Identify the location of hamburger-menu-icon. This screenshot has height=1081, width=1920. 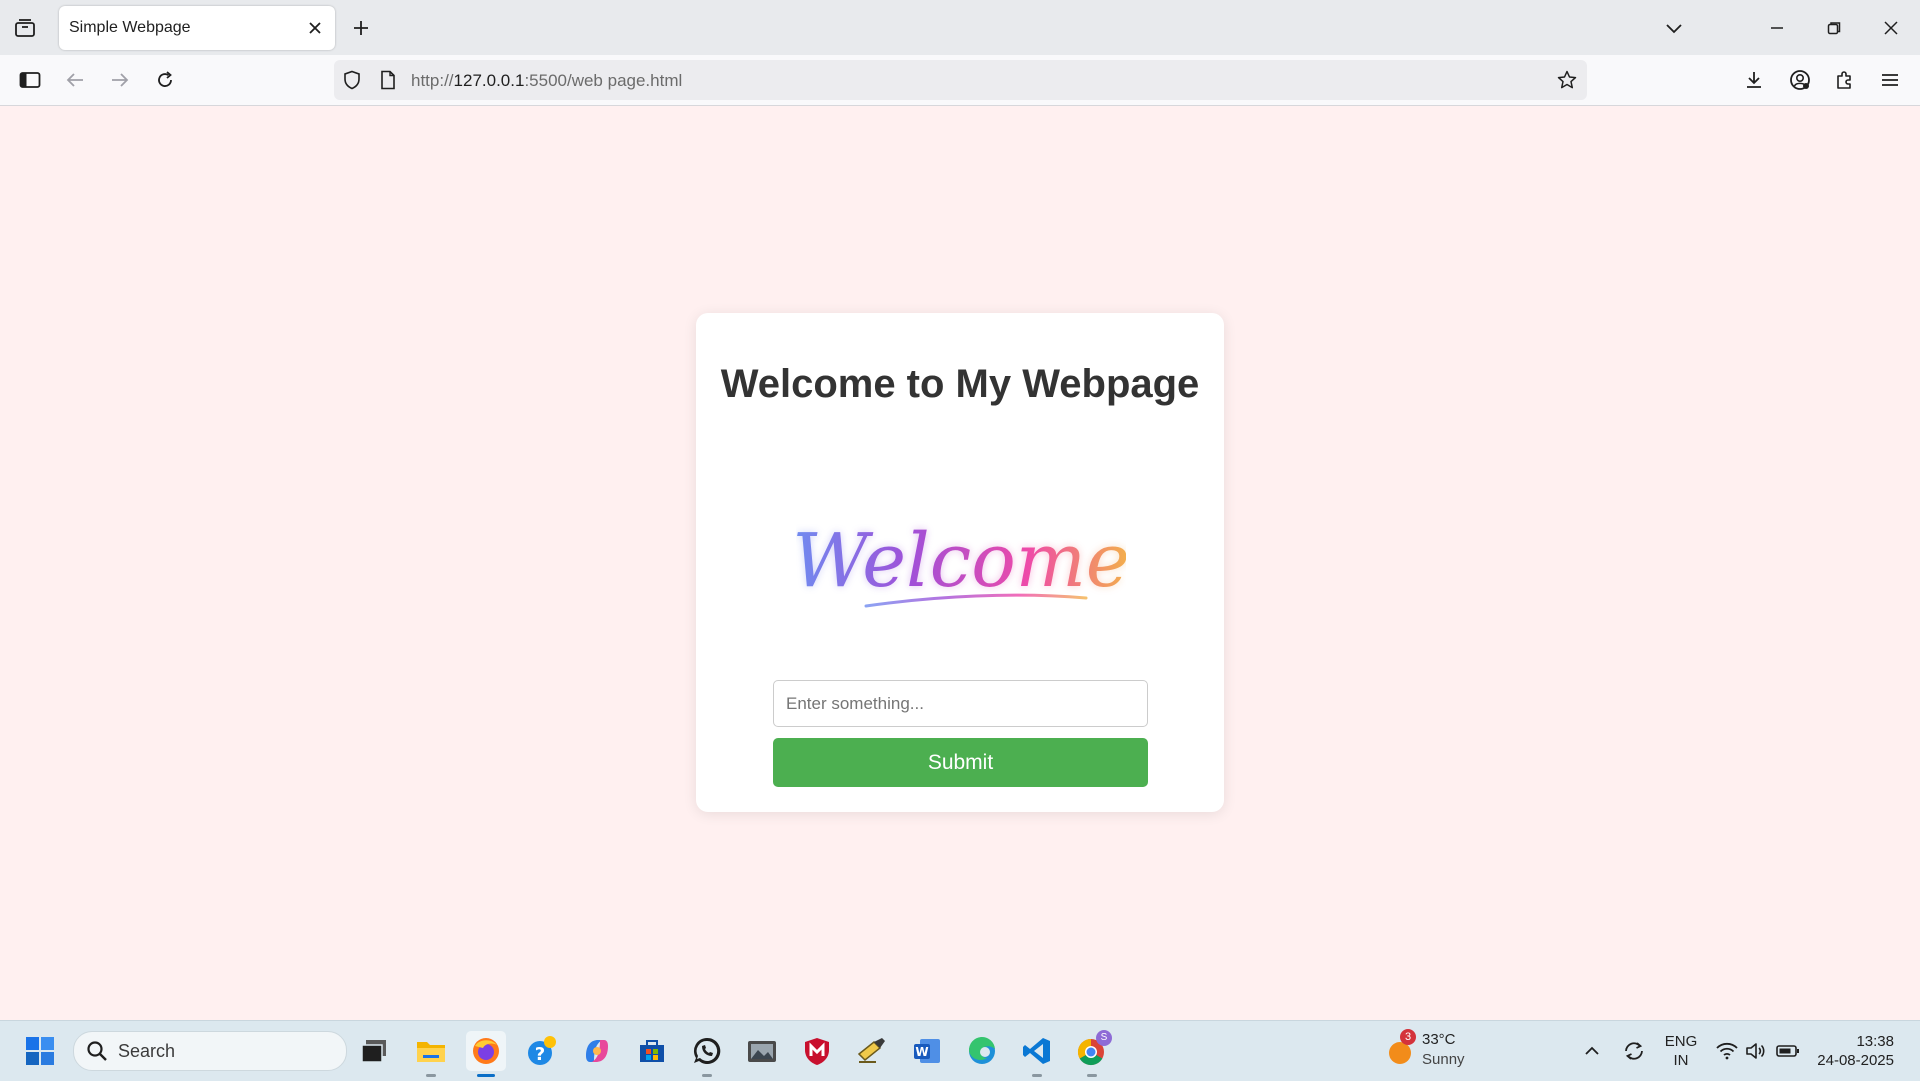
(1890, 80).